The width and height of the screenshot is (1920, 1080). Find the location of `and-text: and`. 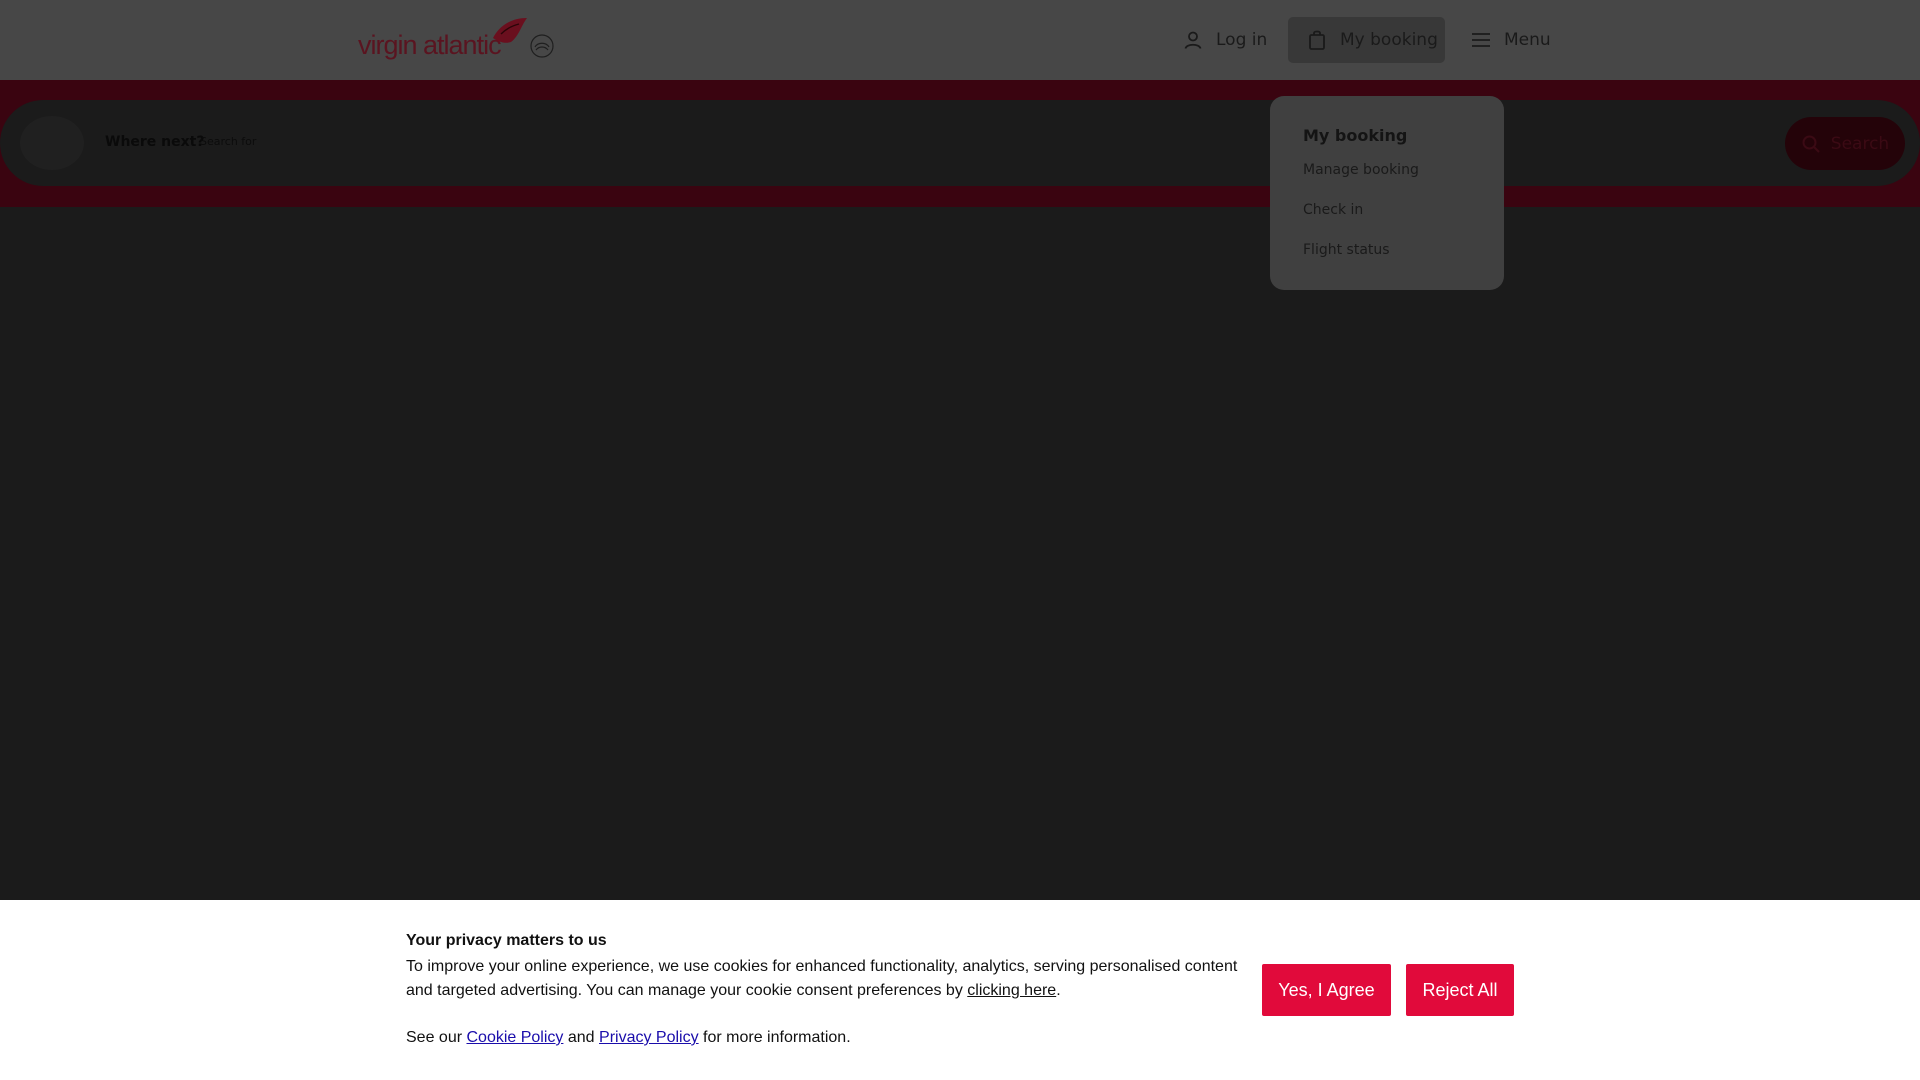

and-text: and is located at coordinates (581, 1037).